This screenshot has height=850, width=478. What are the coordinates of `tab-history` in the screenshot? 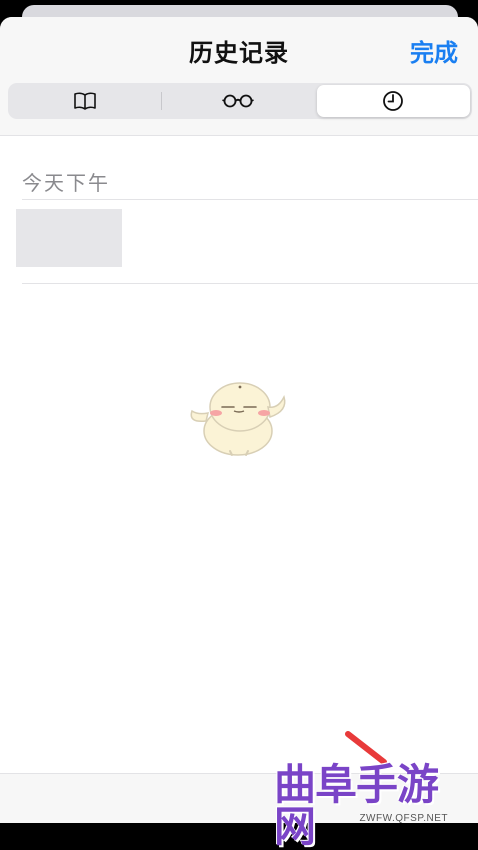 It's located at (393, 101).